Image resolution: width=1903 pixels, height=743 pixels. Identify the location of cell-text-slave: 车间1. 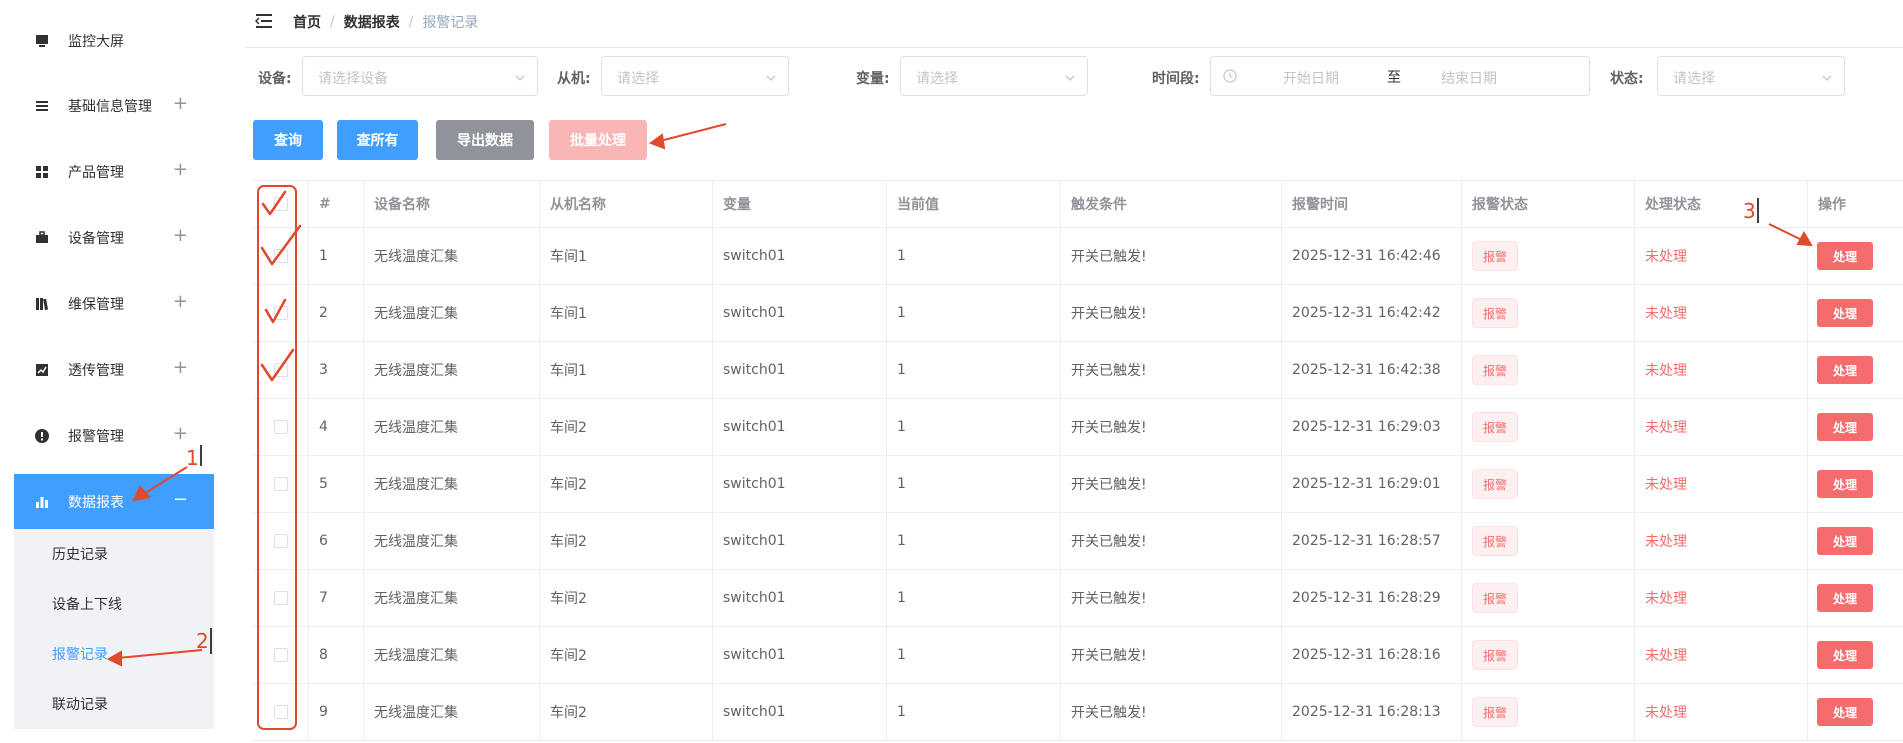
(568, 314).